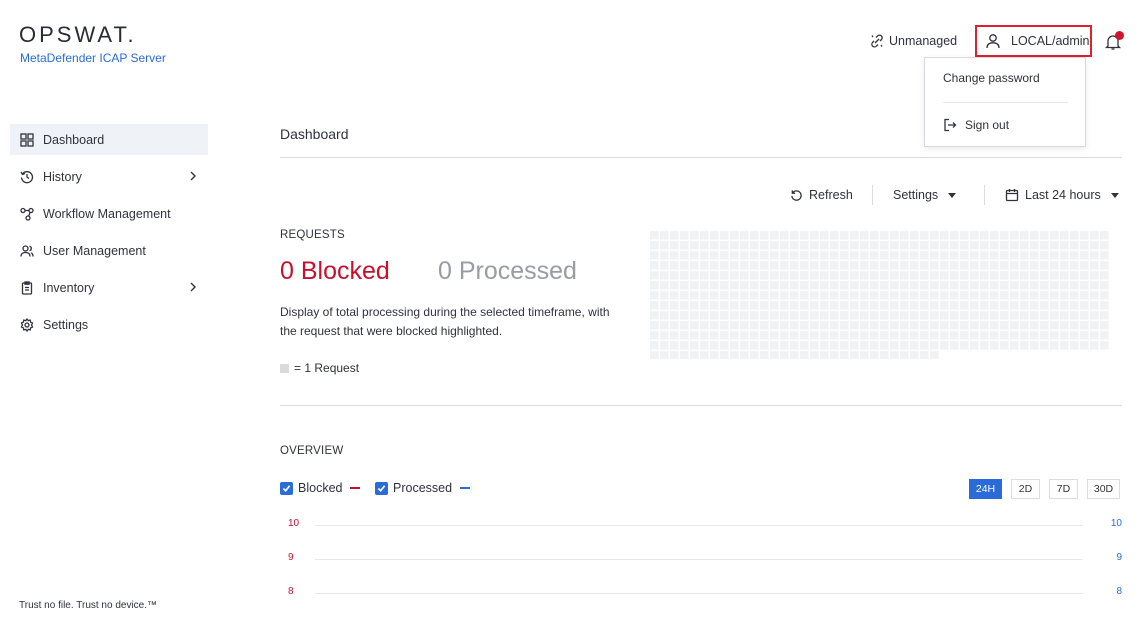 This screenshot has width=1144, height=620. What do you see at coordinates (320, 488) in the screenshot?
I see `blocked-series-toggle: Blocked` at bounding box center [320, 488].